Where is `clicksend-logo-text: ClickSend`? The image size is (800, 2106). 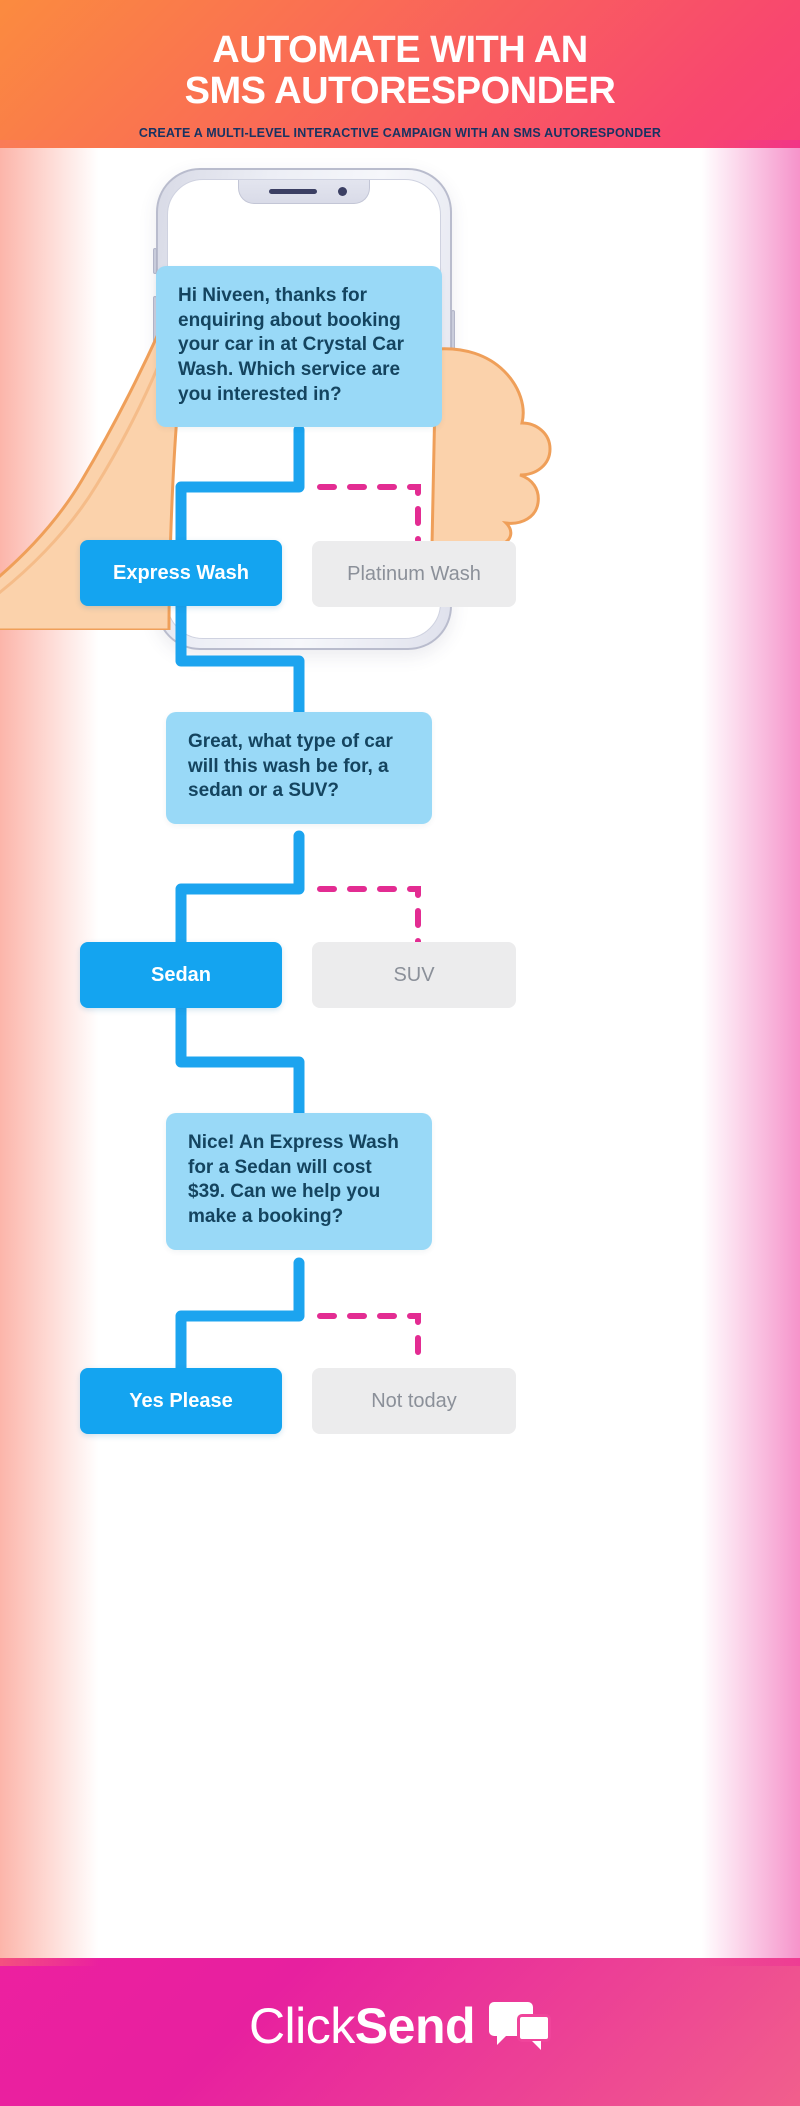
clicksend-logo-text: ClickSend is located at coordinates (362, 2026).